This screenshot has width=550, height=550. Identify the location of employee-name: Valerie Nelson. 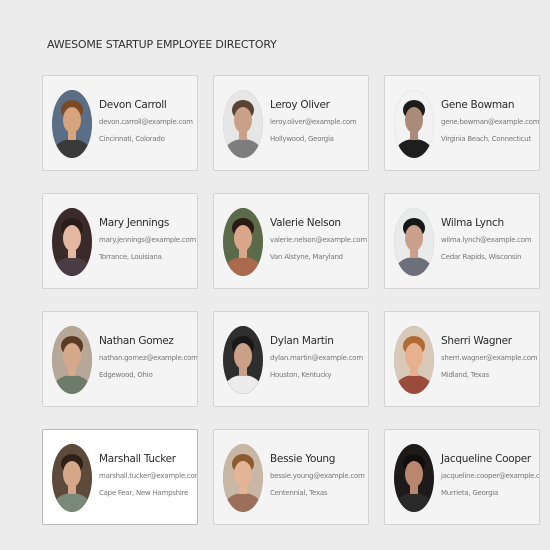
(305, 223).